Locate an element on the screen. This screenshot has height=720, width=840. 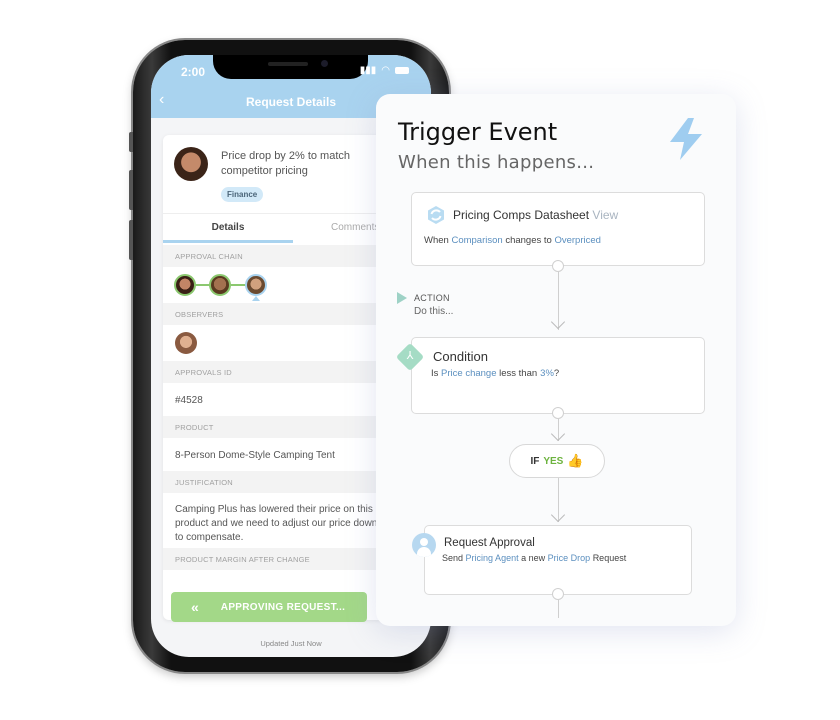
request-approval-title: Request Approval is located at coordinates (489, 543).